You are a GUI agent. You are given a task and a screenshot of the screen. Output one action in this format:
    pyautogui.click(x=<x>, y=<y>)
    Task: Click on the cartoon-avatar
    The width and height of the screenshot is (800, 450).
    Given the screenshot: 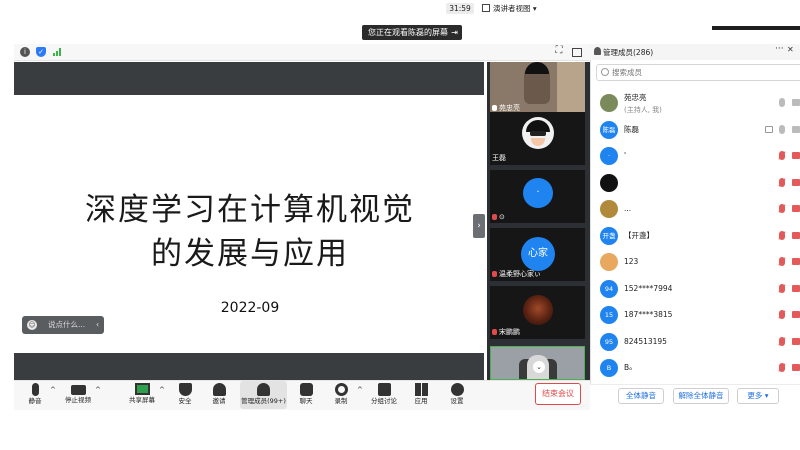 What is the action you would take?
    pyautogui.click(x=538, y=133)
    